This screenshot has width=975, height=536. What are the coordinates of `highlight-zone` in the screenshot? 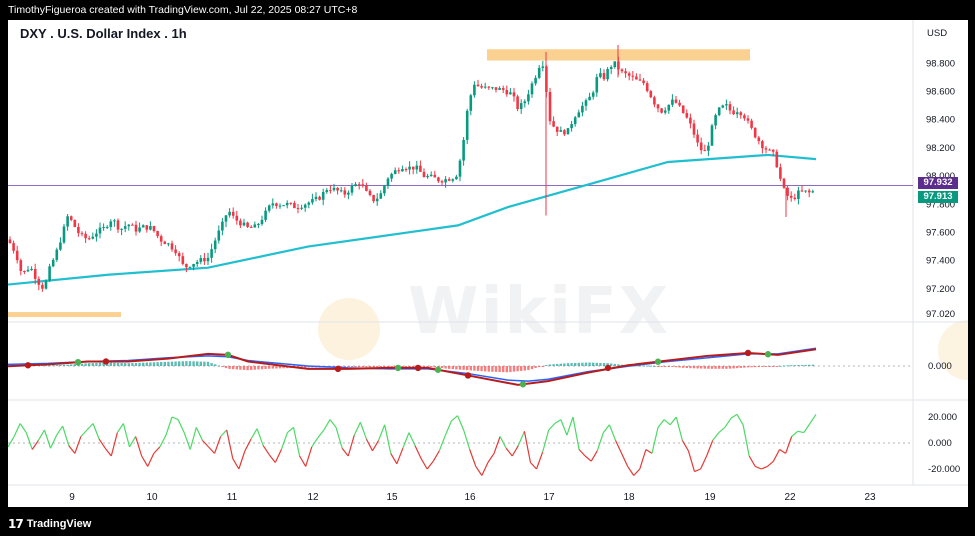 It's located at (64, 314).